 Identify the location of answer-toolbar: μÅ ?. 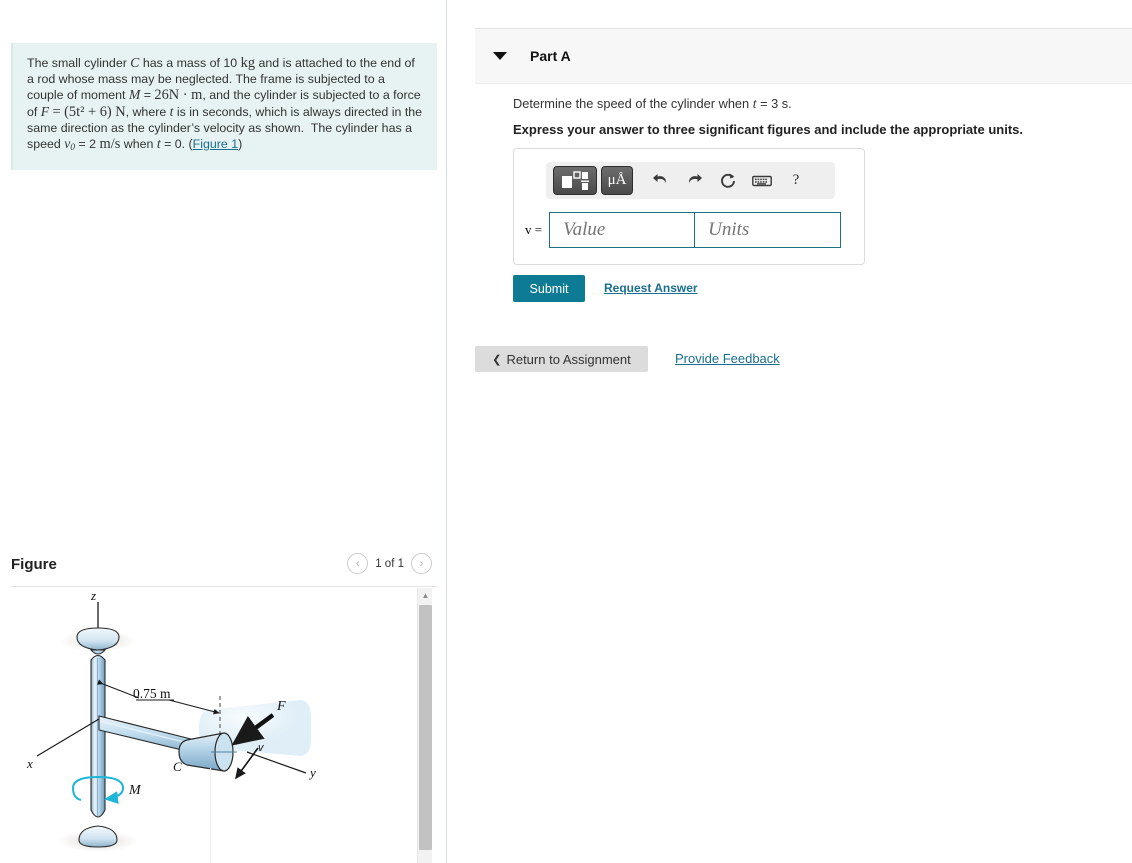
(690, 180).